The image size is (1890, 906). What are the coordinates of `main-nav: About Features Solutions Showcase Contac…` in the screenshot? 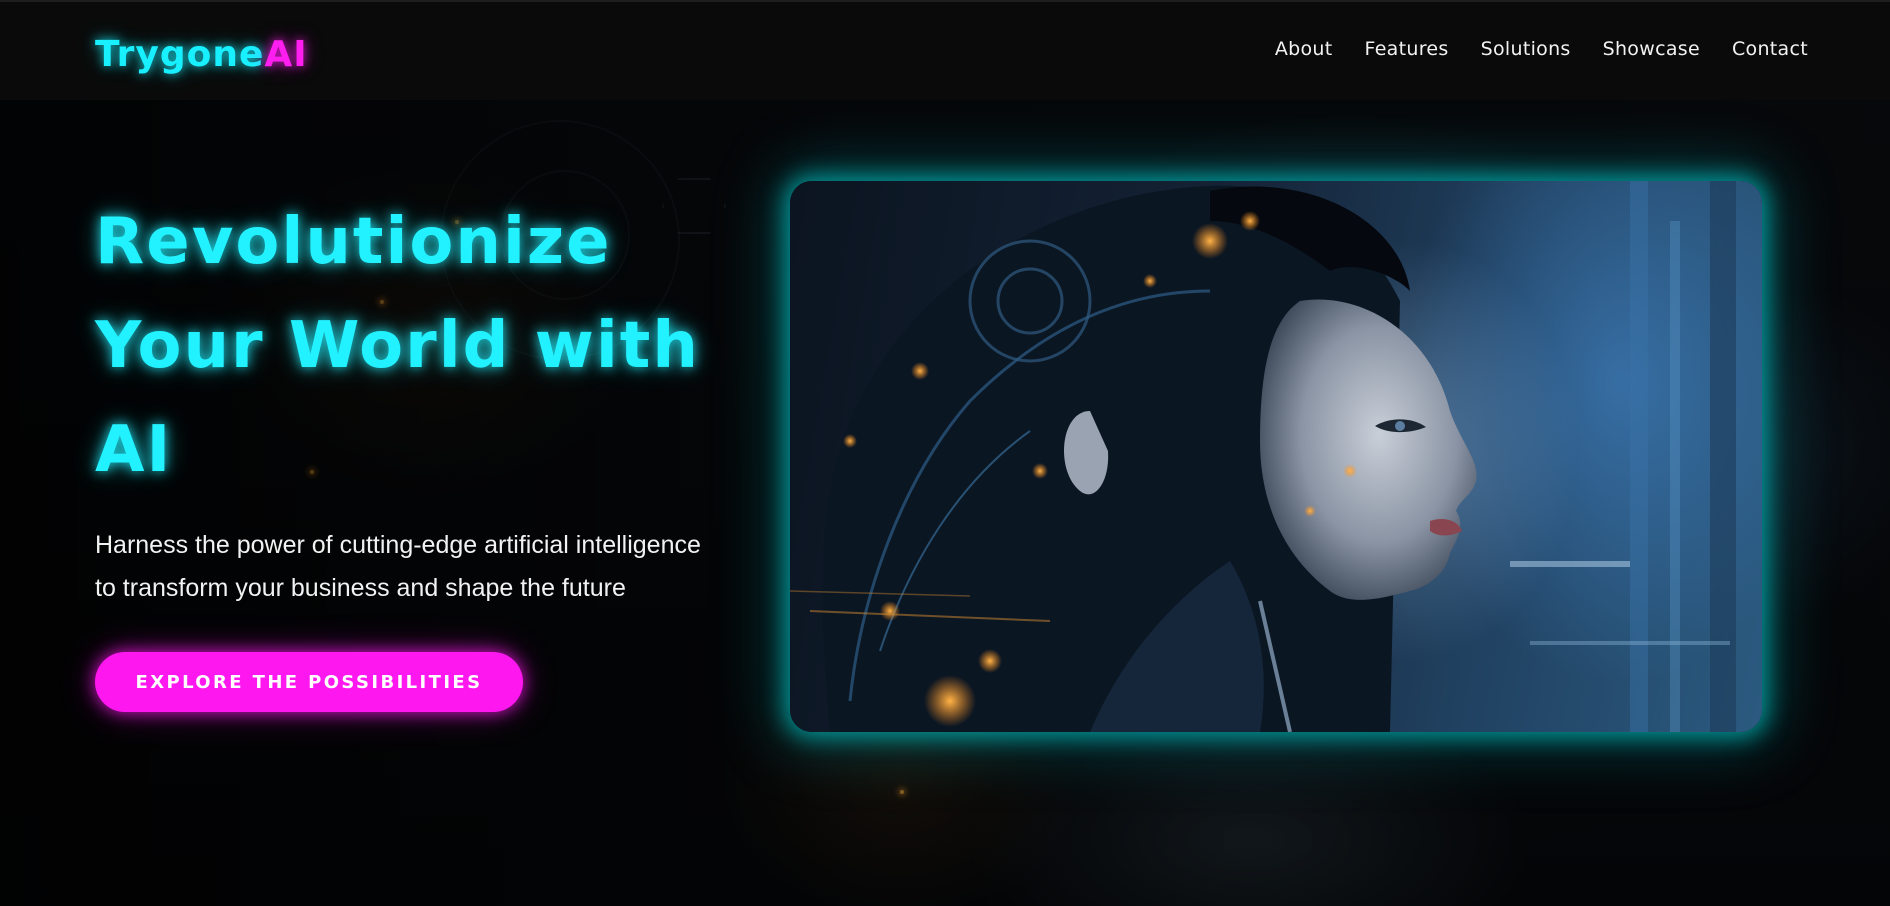 It's located at (1541, 49).